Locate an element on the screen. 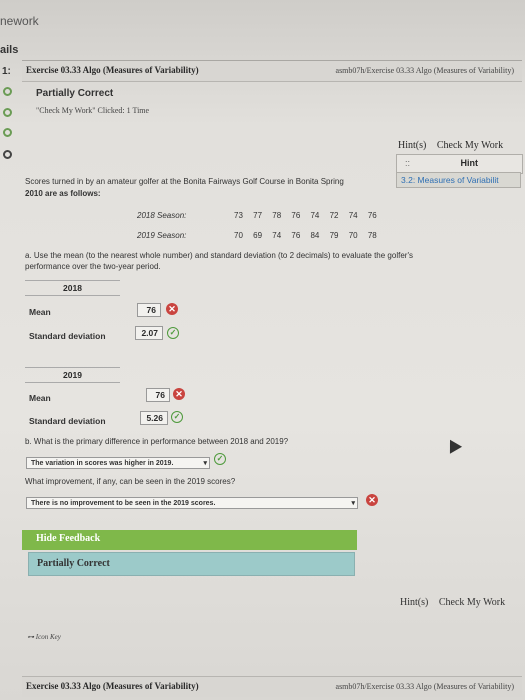 The image size is (525, 700). mean-input-2019: 76 is located at coordinates (158, 395).